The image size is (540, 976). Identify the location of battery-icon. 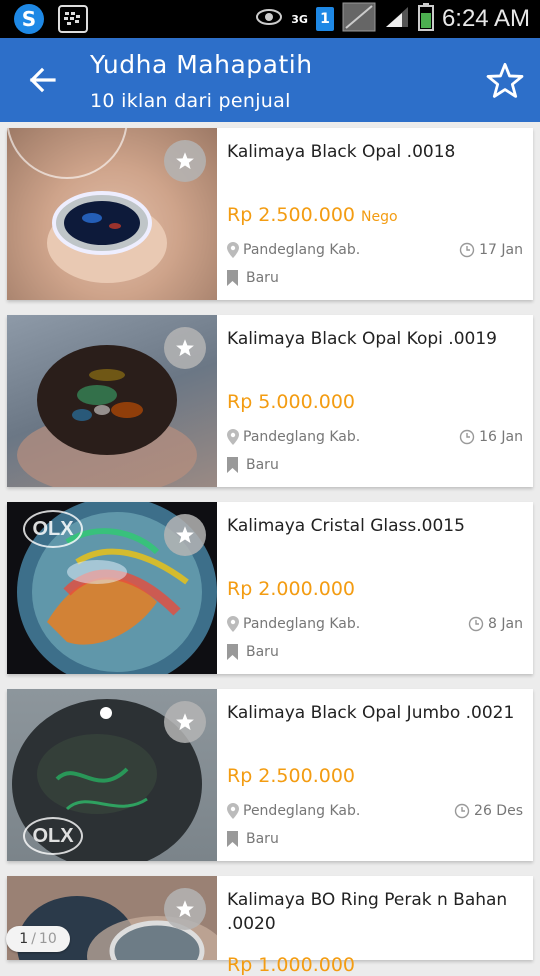
(425, 19).